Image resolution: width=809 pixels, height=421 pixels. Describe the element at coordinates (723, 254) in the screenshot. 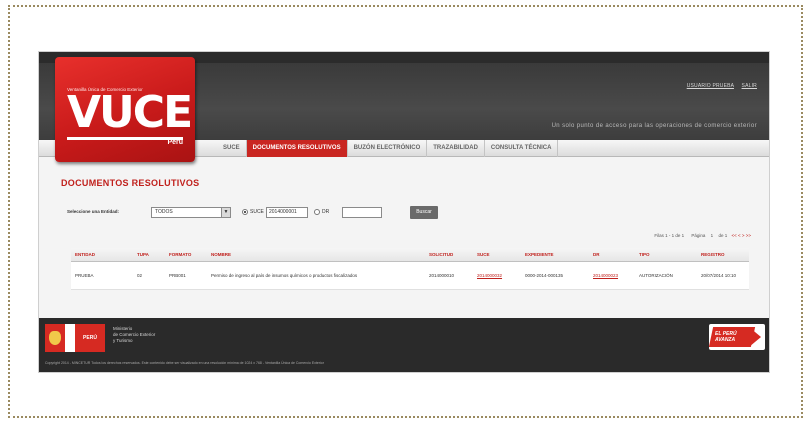

I see `col-registro: REGISTRO` at that location.